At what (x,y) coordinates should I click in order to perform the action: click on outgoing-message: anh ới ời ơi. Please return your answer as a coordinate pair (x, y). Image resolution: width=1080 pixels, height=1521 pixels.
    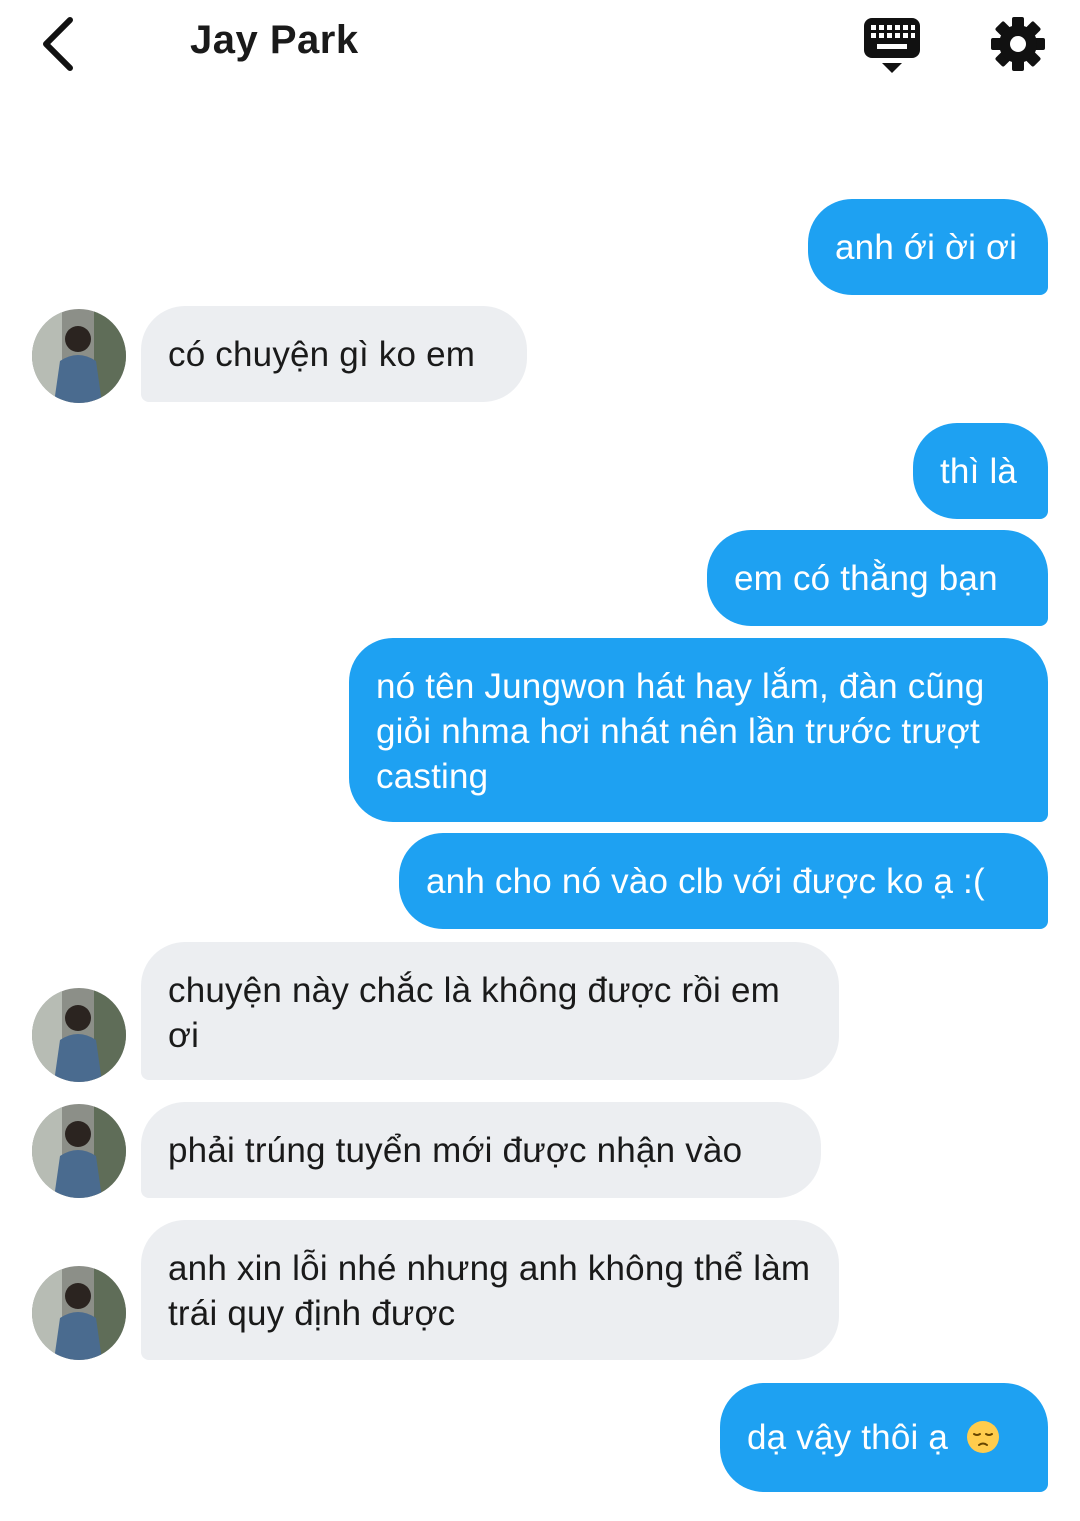
    Looking at the image, I should click on (928, 247).